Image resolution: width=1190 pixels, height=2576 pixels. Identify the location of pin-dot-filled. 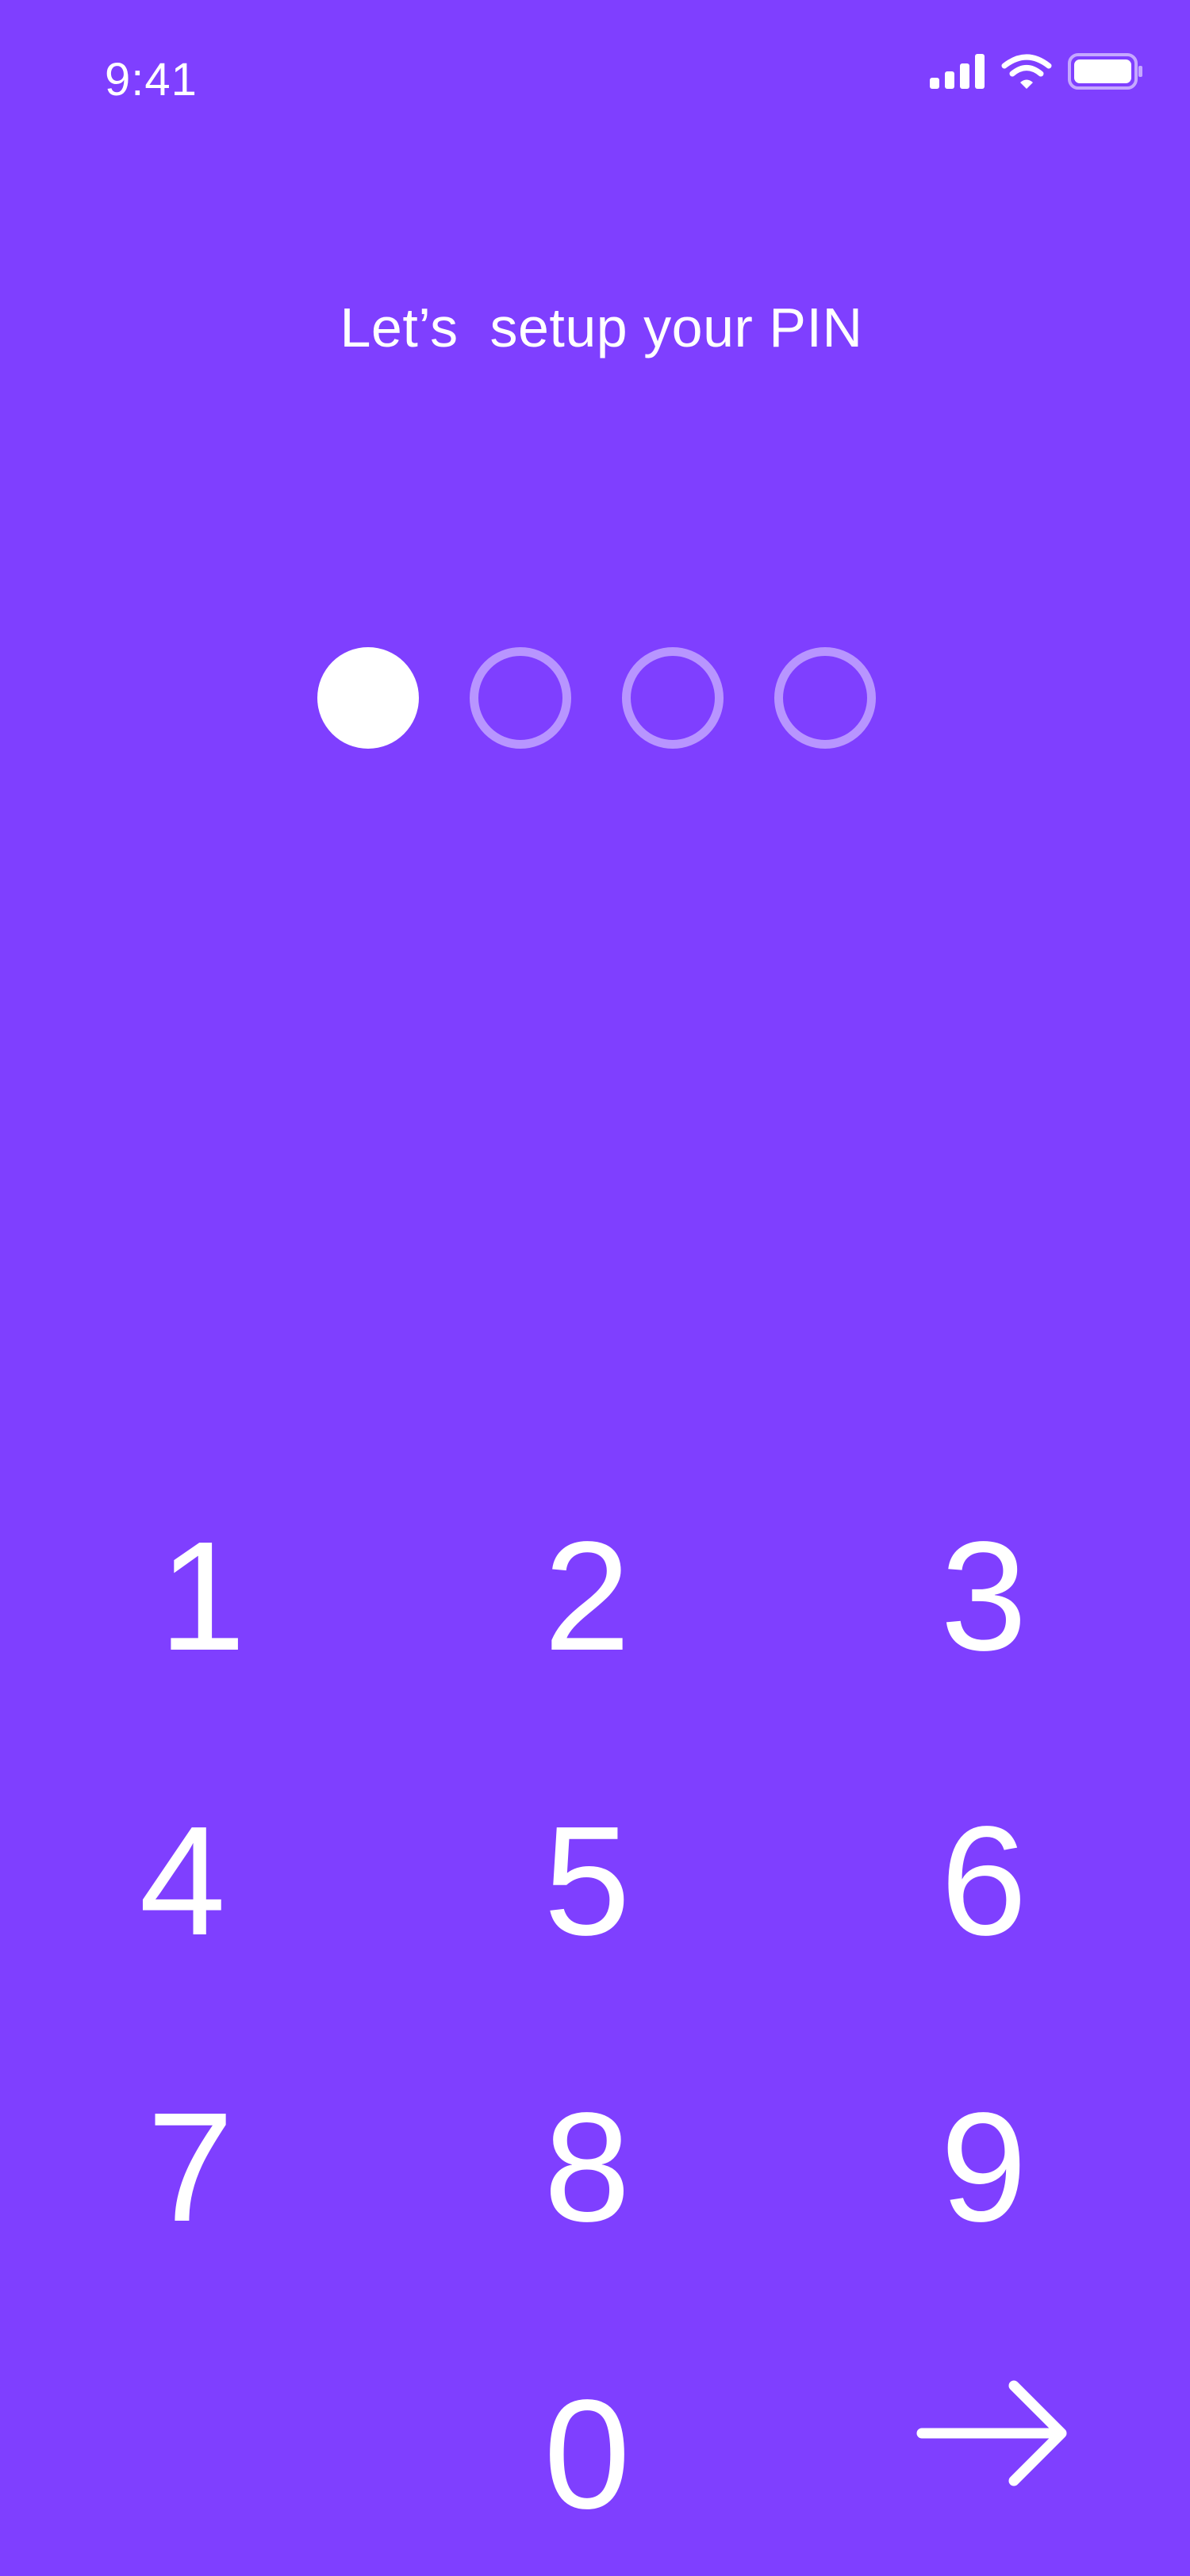
(368, 698).